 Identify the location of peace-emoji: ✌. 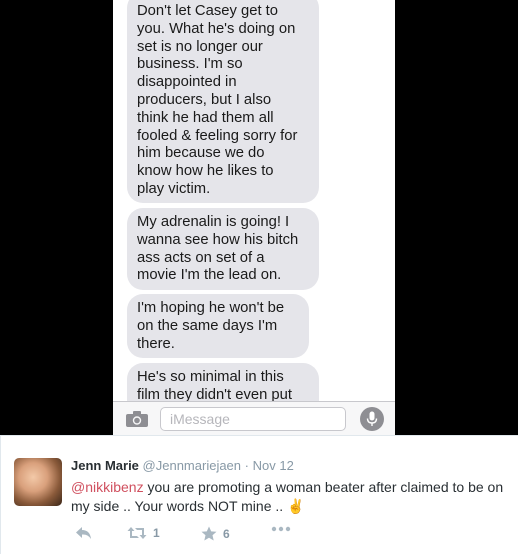
(296, 506).